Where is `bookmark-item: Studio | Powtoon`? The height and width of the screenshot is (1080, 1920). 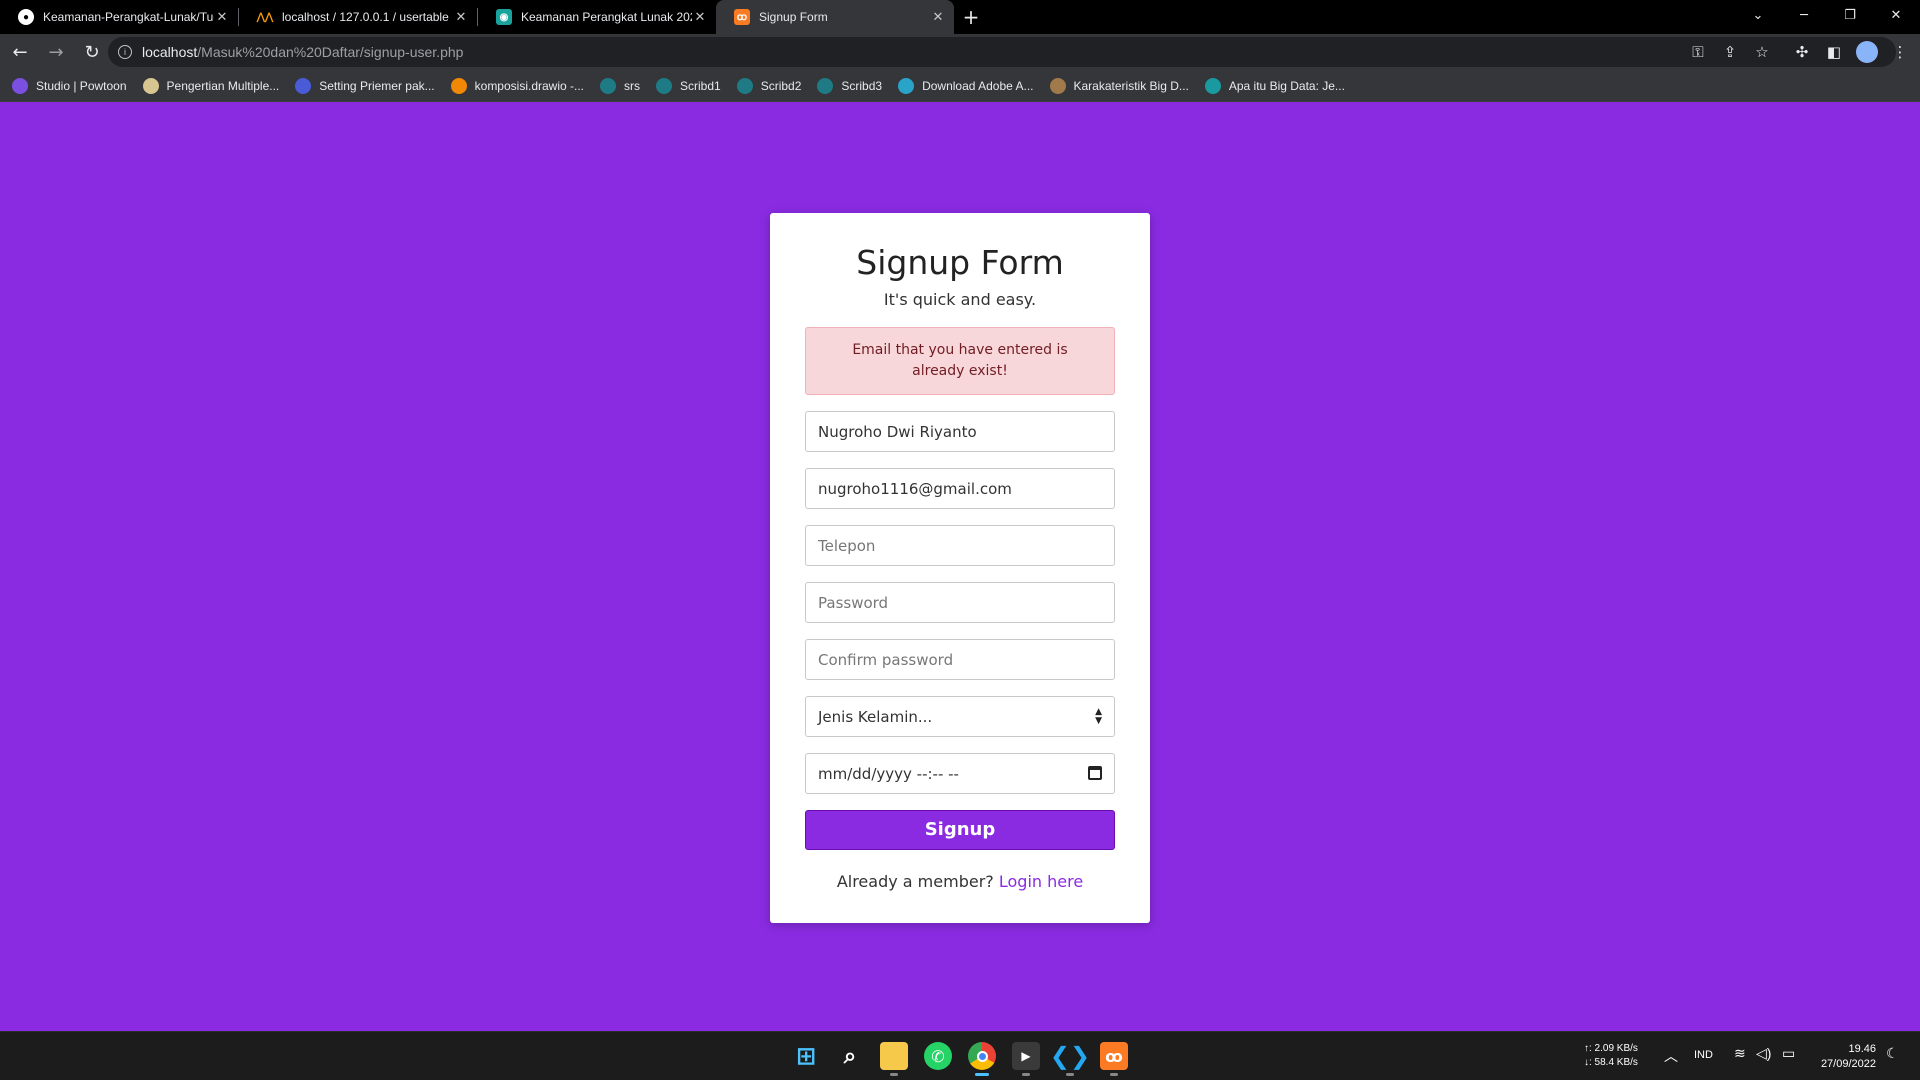 bookmark-item: Studio | Powtoon is located at coordinates (69, 85).